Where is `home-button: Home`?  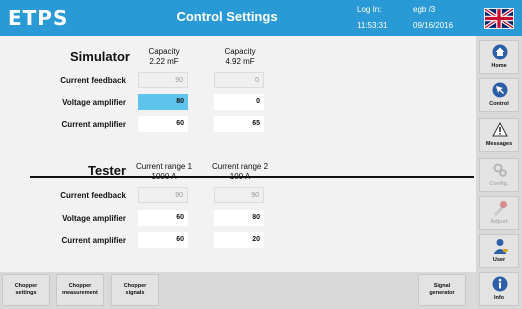 home-button: Home is located at coordinates (499, 57).